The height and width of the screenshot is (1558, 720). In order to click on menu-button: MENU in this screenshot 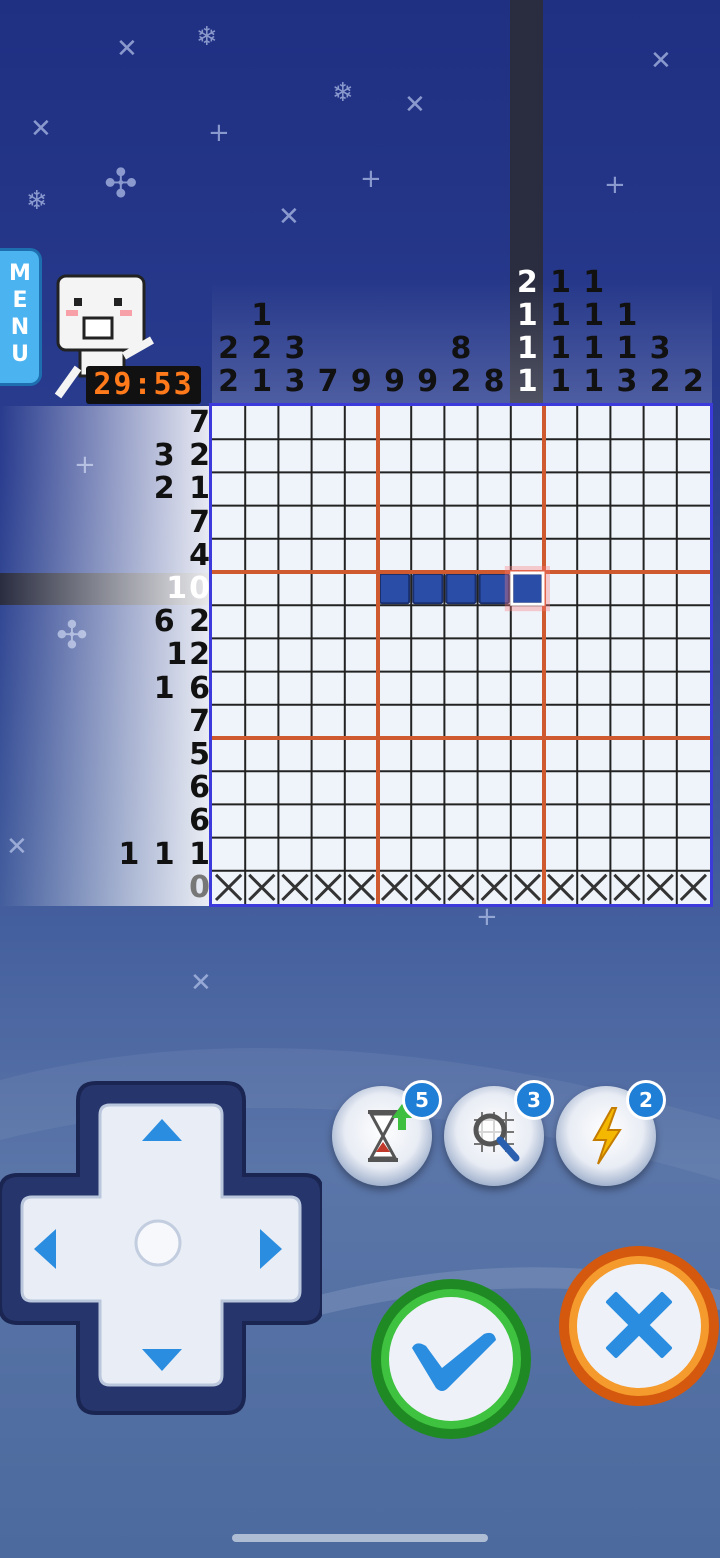, I will do `click(21, 317)`.